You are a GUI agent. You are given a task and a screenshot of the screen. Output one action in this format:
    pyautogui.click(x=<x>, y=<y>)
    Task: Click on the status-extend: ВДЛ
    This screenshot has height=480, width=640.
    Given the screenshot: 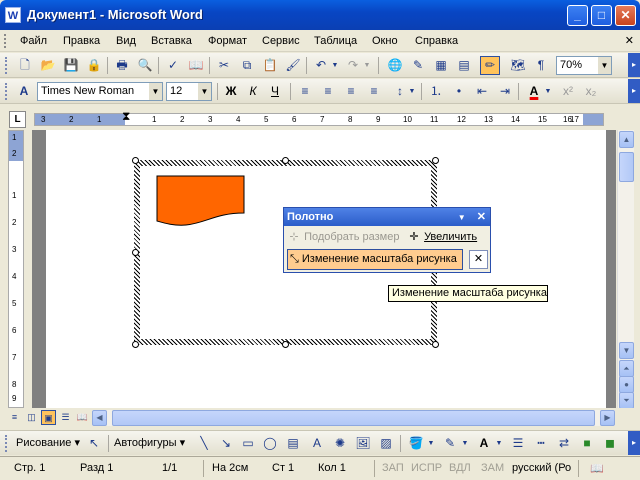 What is the action you would take?
    pyautogui.click(x=460, y=468)
    